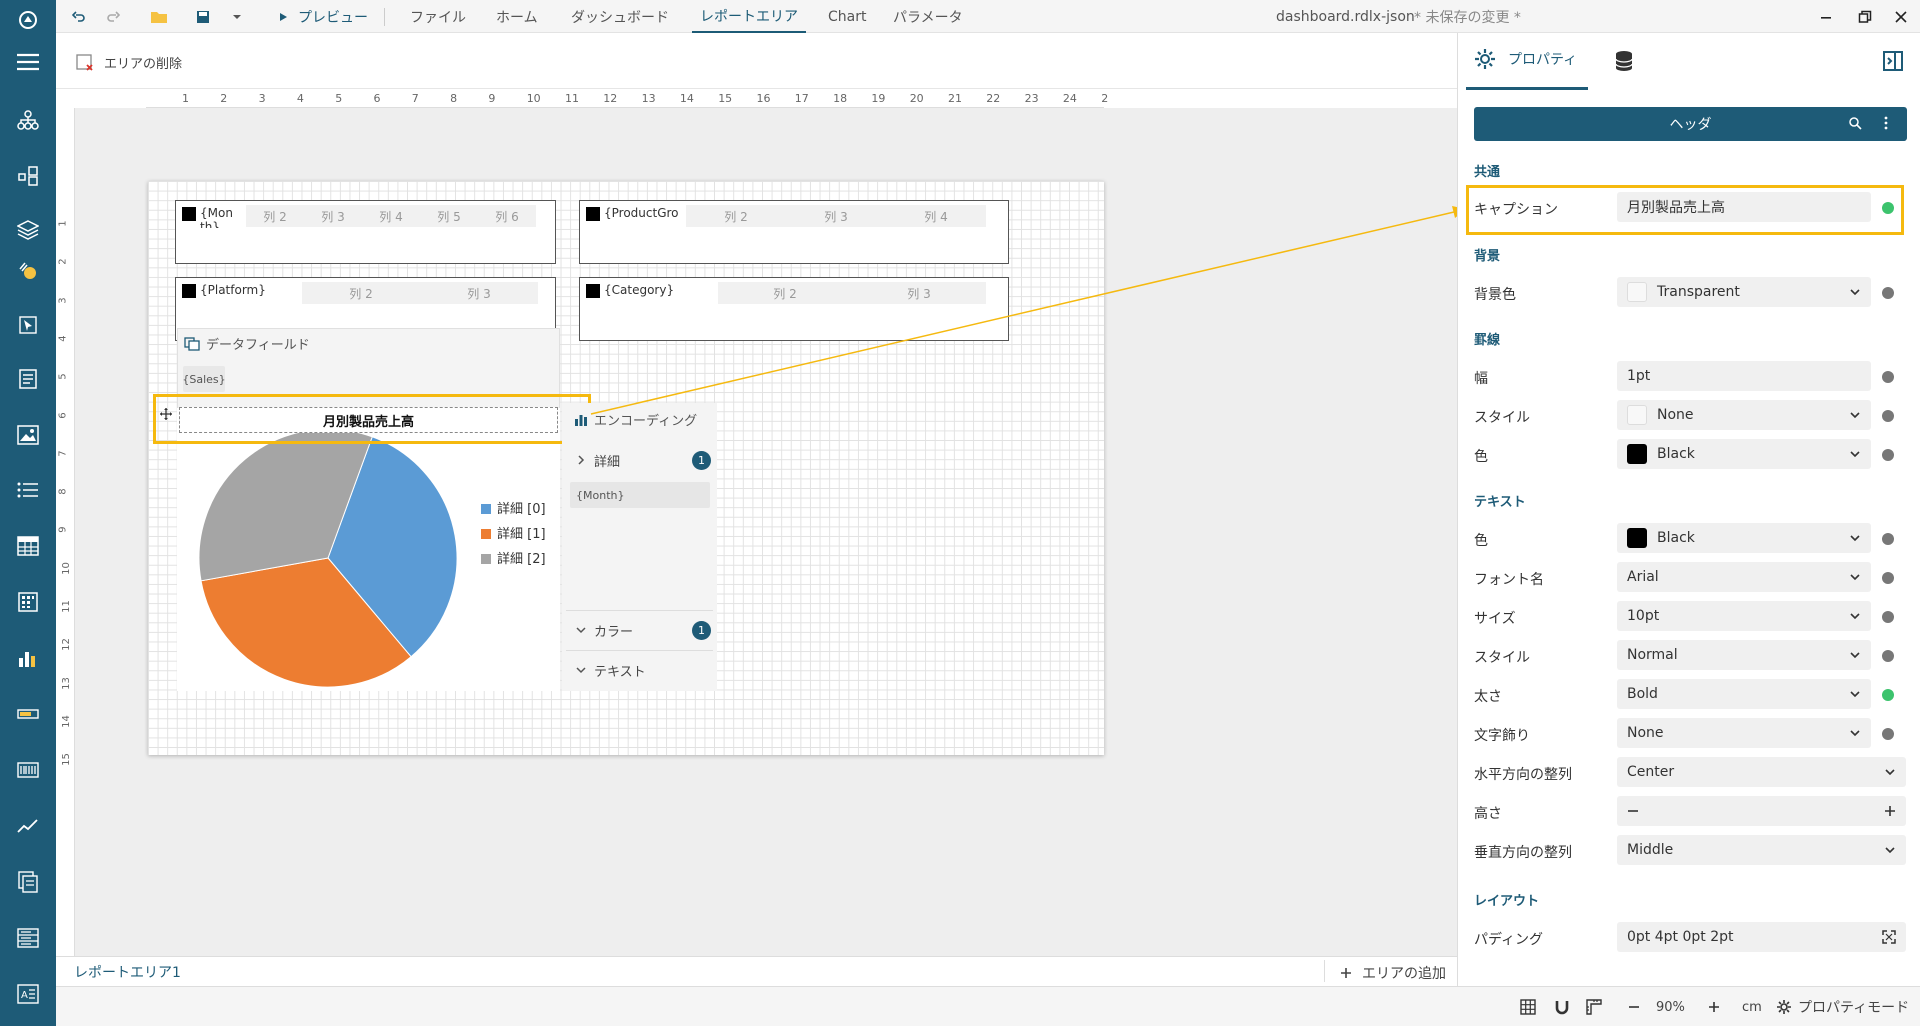  What do you see at coordinates (28, 826) in the screenshot?
I see `sparkline-icon` at bounding box center [28, 826].